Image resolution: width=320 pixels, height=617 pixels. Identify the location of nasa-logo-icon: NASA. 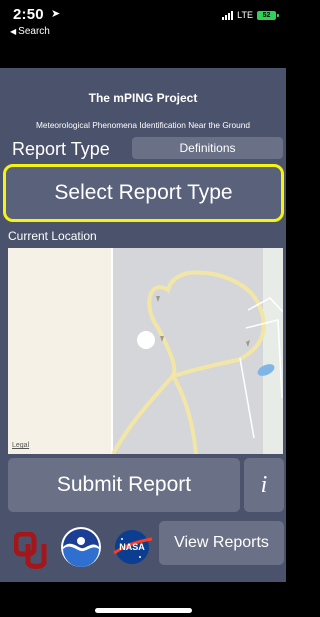
(132, 547).